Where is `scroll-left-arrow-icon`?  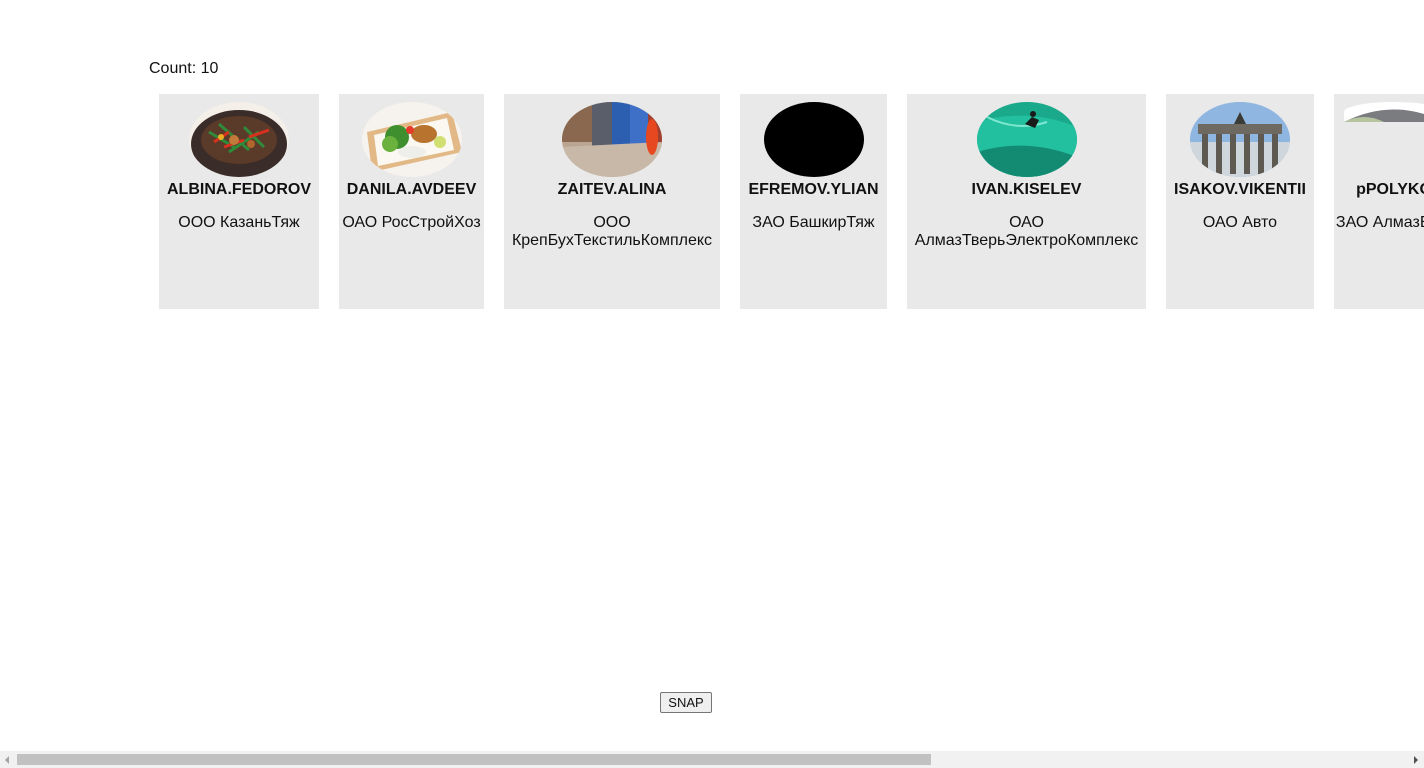 scroll-left-arrow-icon is located at coordinates (7, 760).